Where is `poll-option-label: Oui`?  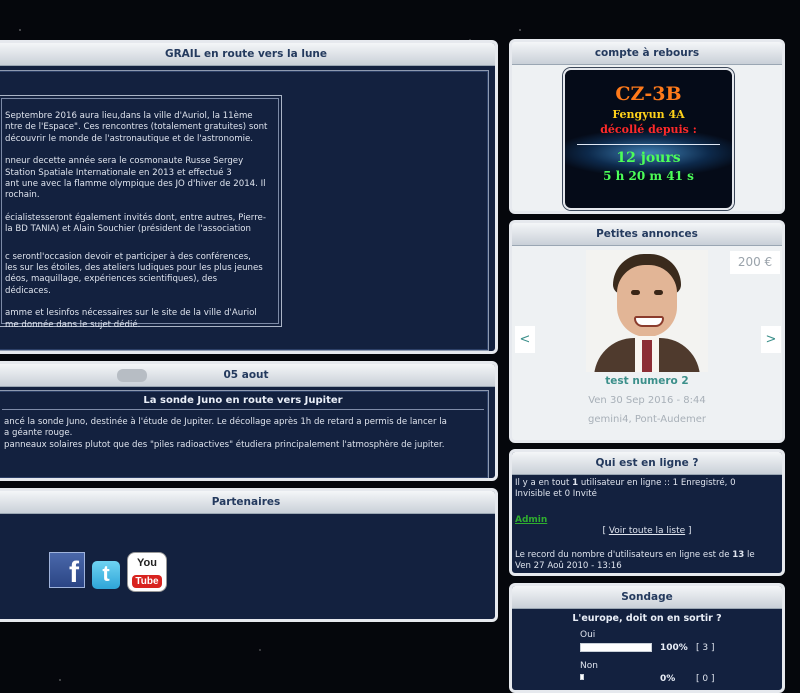 poll-option-label: Oui is located at coordinates (588, 635).